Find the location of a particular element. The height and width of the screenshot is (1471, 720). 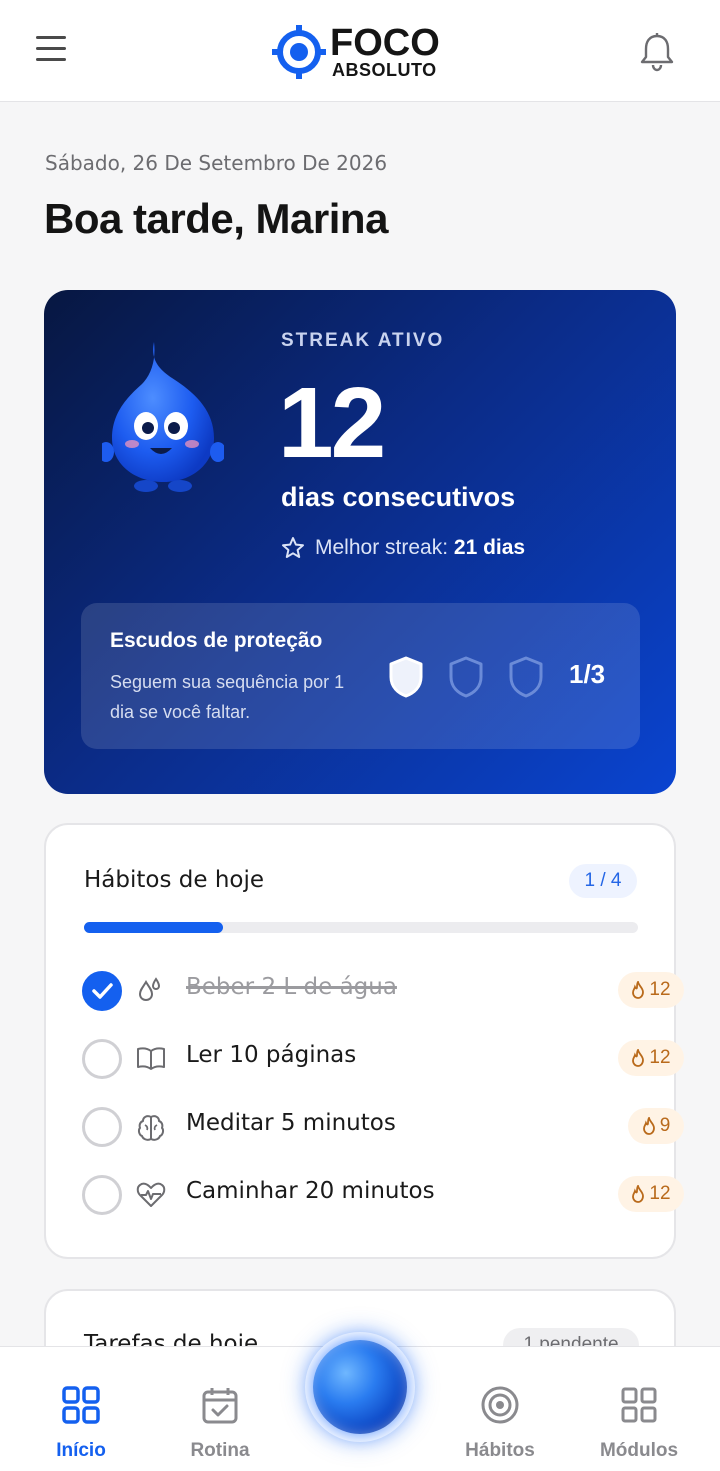

habit-name: Caminhar 20 minutos is located at coordinates (310, 1191).